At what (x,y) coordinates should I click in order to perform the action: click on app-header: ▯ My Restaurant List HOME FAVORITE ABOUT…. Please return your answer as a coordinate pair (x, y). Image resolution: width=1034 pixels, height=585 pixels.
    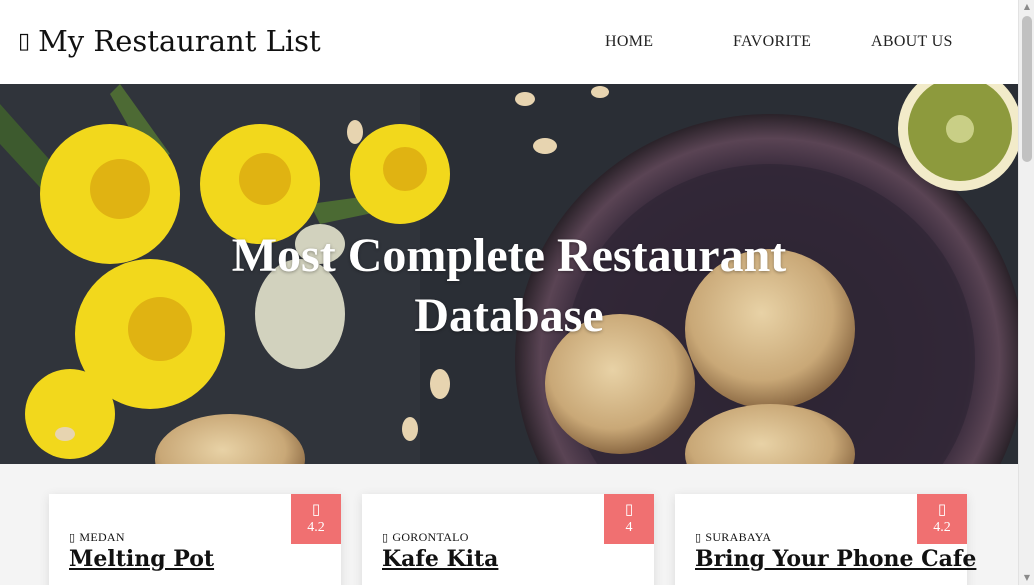
    Looking at the image, I should click on (509, 42).